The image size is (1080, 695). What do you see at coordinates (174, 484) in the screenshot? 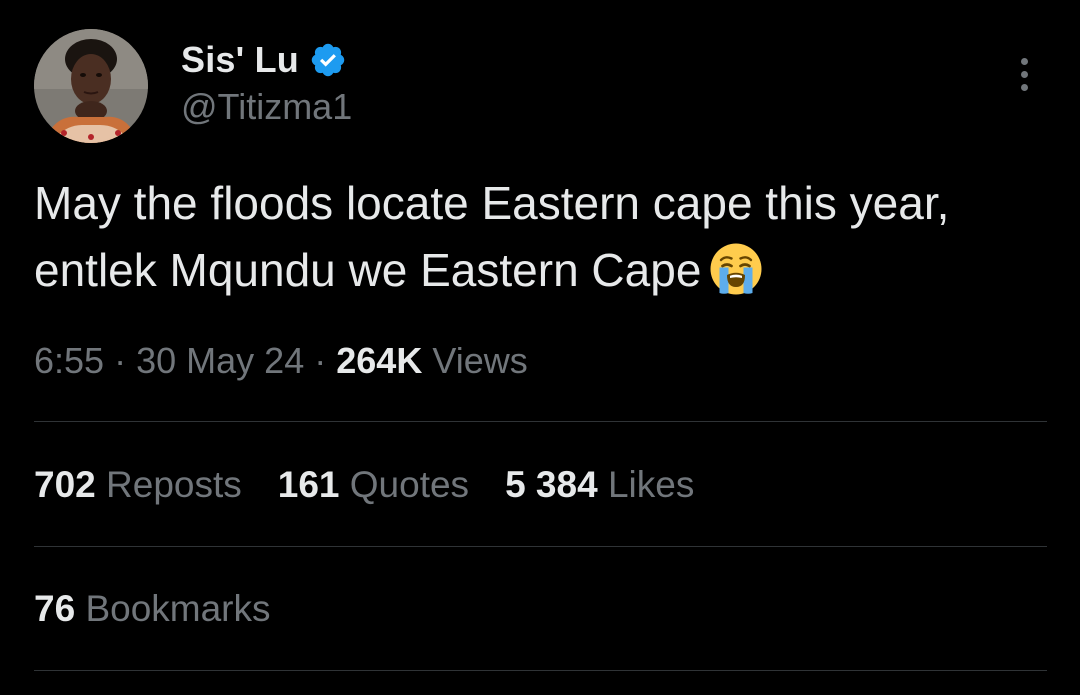
I see `reposts-label: Reposts` at bounding box center [174, 484].